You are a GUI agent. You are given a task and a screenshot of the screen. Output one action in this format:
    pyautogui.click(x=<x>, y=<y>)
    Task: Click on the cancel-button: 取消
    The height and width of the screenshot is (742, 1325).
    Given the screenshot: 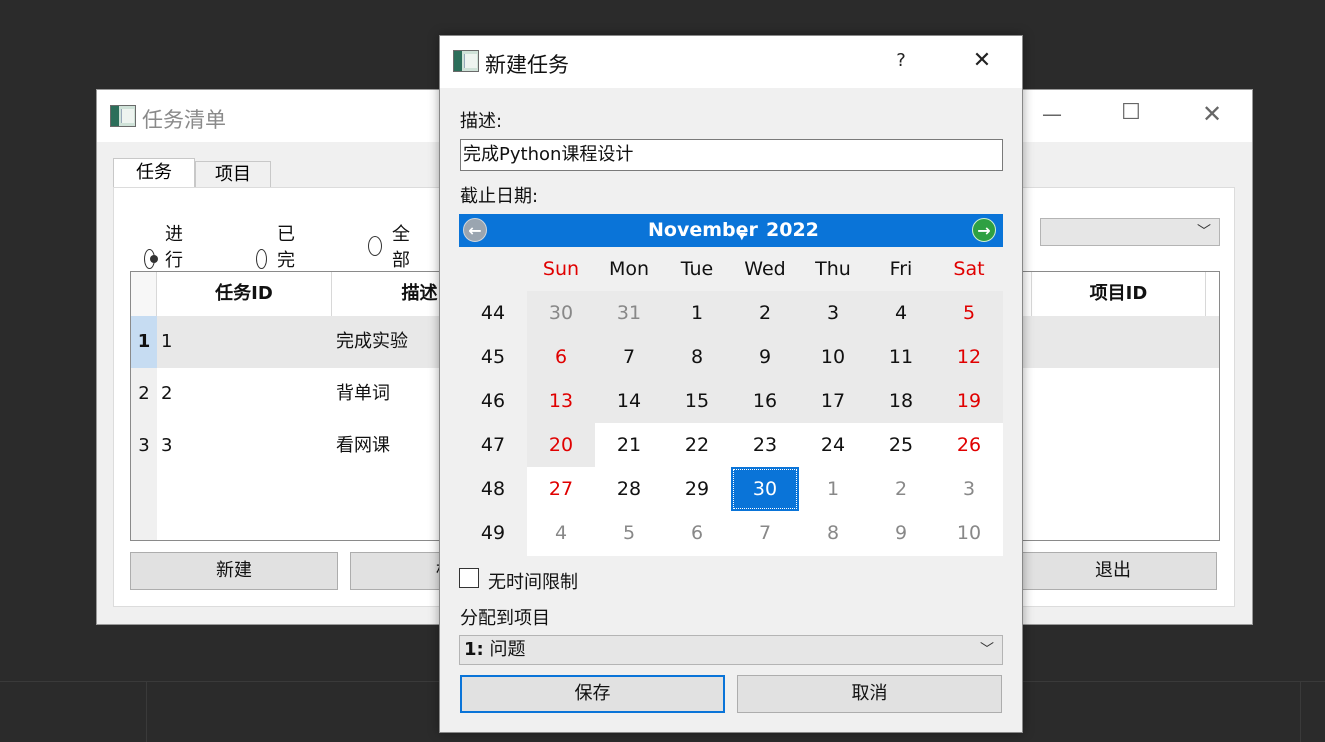 What is the action you would take?
    pyautogui.click(x=869, y=694)
    